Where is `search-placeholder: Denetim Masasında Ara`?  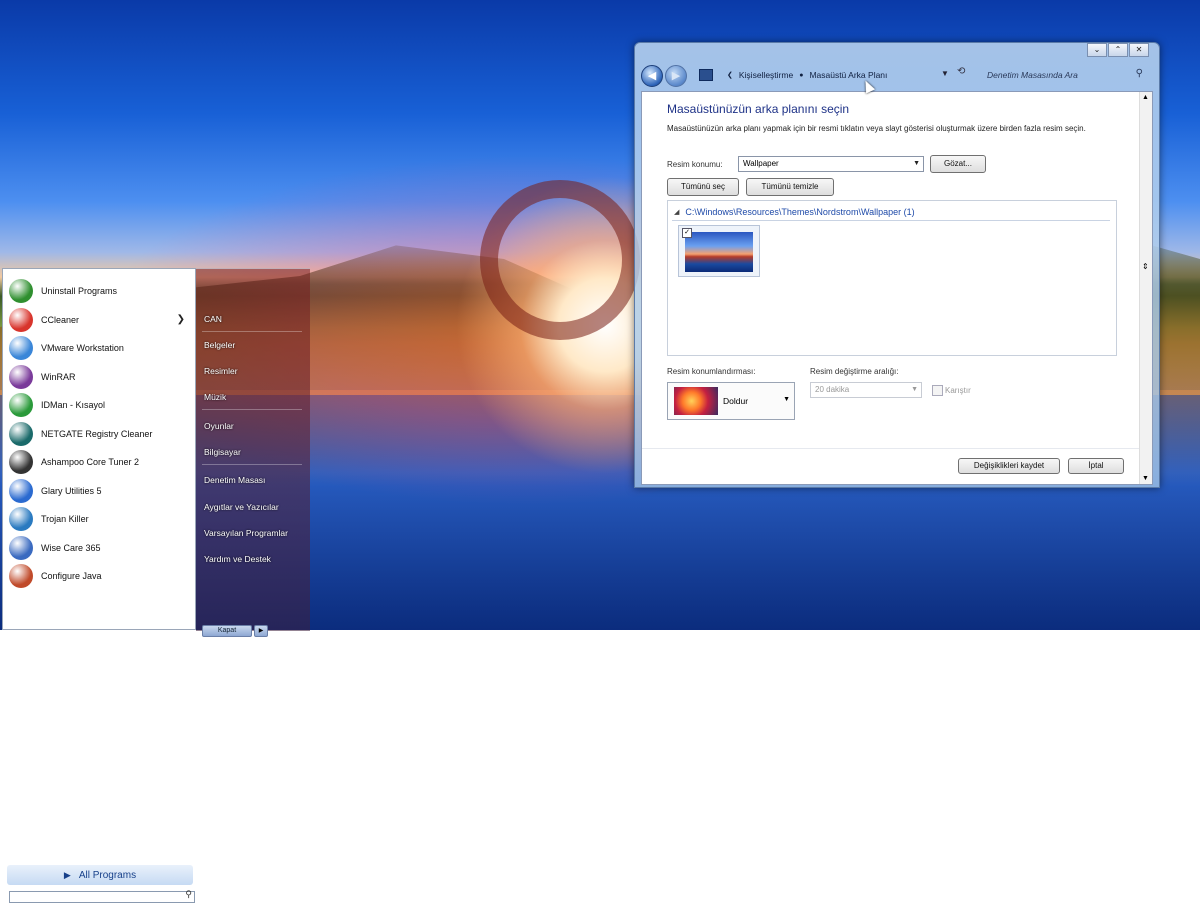 search-placeholder: Denetim Masasında Ara is located at coordinates (1032, 75).